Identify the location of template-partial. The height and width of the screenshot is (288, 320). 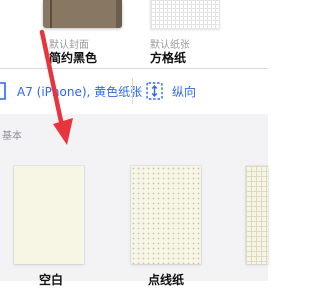
(257, 215).